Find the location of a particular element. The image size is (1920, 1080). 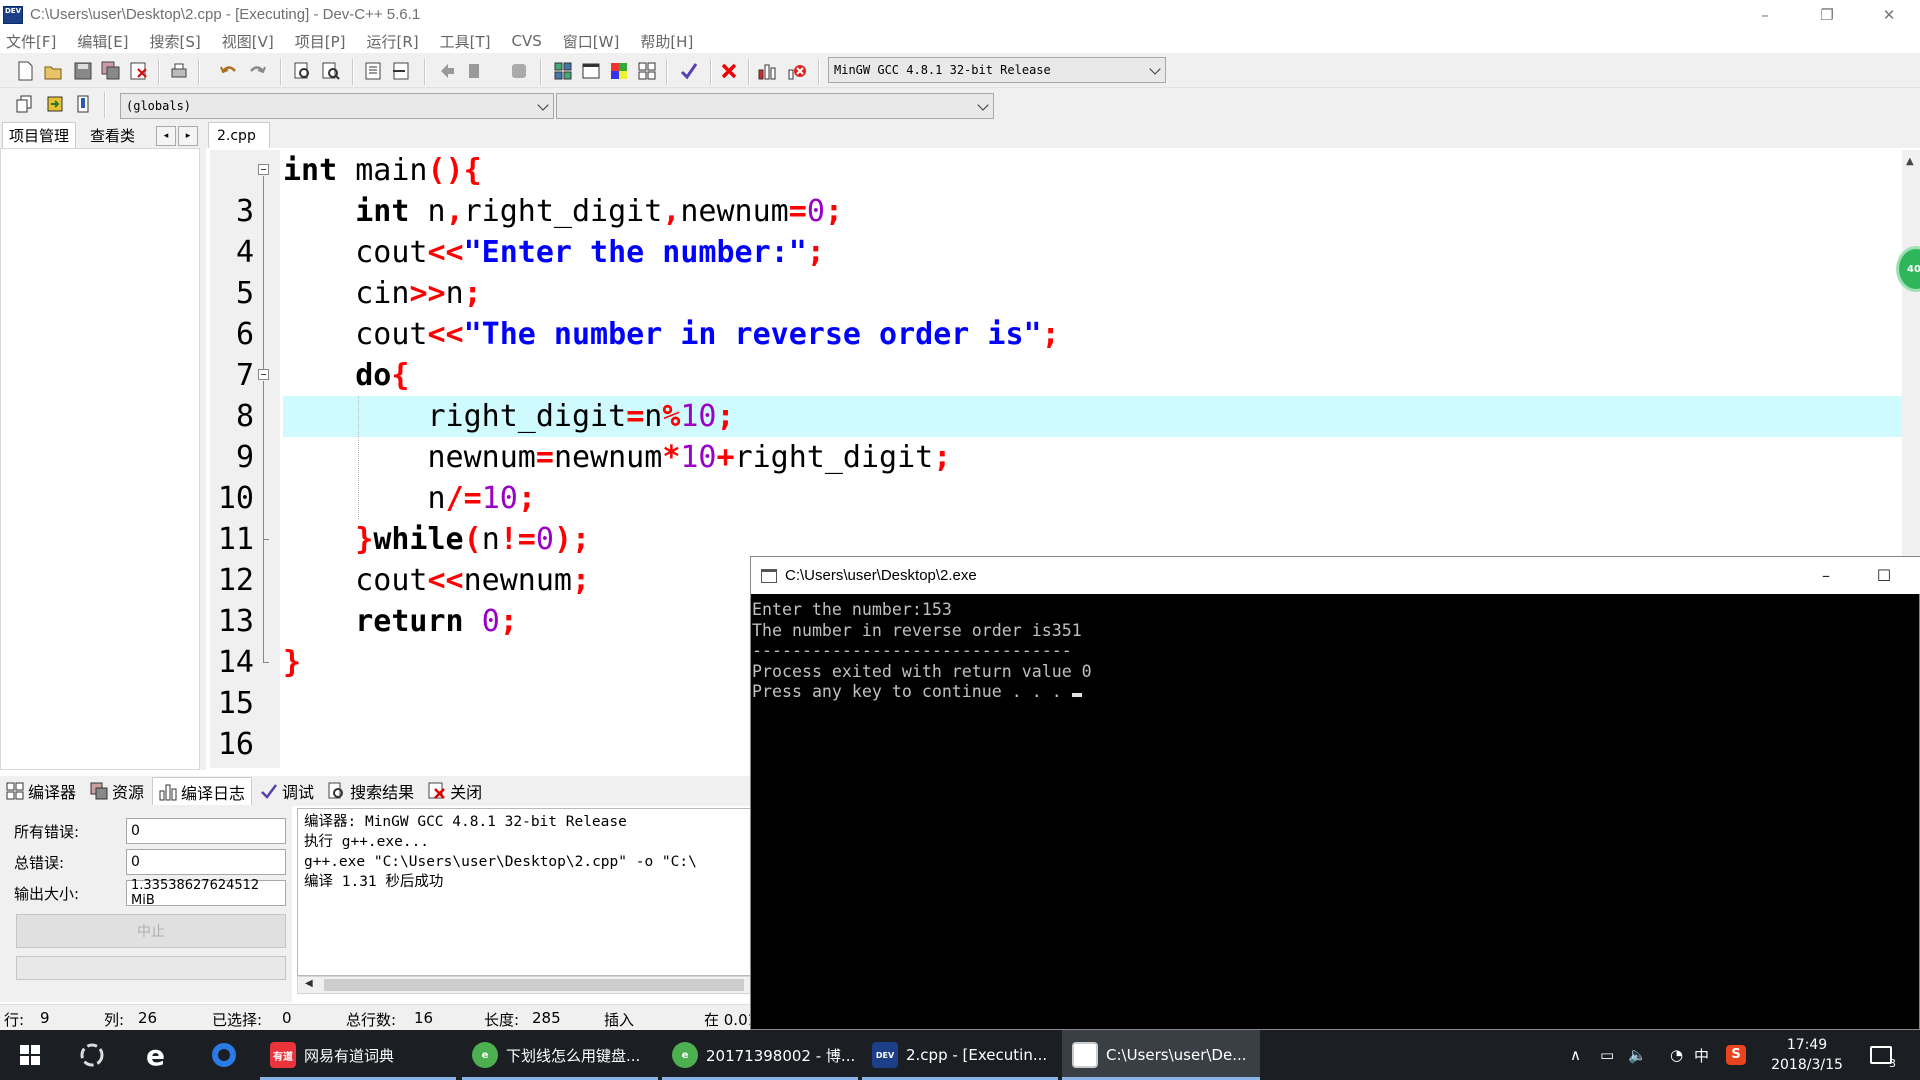

run-icon is located at coordinates (647, 71).